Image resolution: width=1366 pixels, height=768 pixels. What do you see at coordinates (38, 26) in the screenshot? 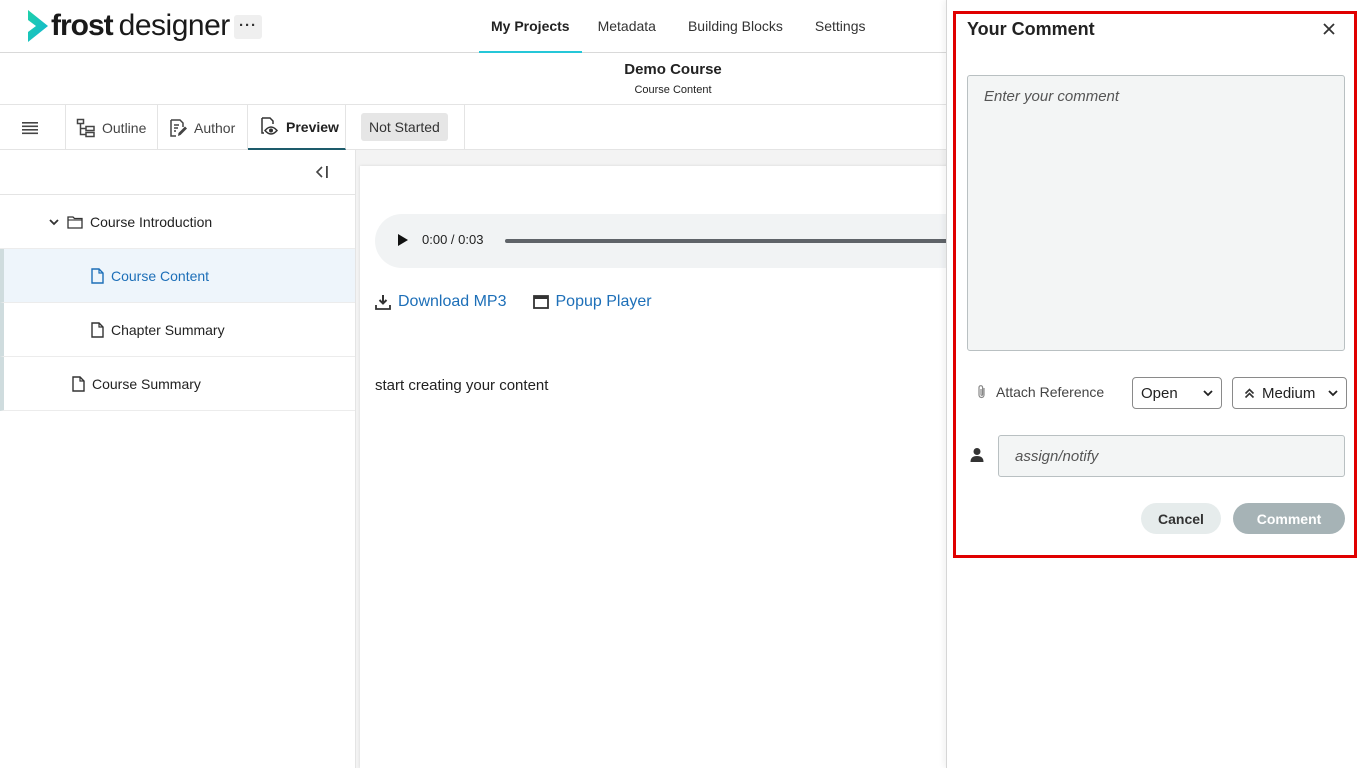
I see `logo-chevron-icon` at bounding box center [38, 26].